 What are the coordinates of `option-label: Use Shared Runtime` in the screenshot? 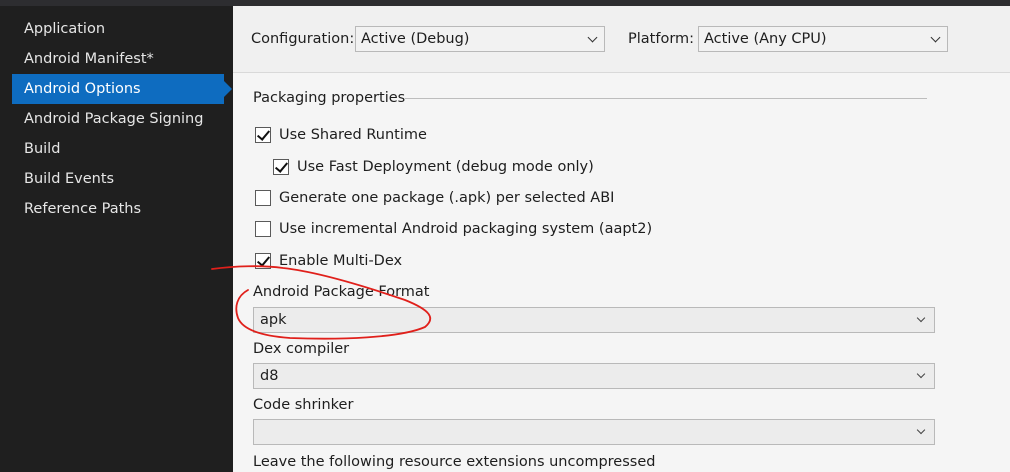 It's located at (353, 135).